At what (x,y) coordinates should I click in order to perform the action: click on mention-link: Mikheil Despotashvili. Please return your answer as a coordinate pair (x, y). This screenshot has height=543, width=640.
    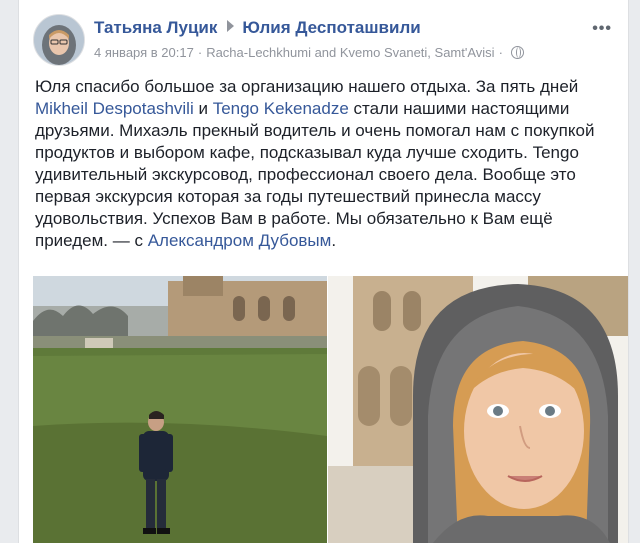
    Looking at the image, I should click on (114, 108).